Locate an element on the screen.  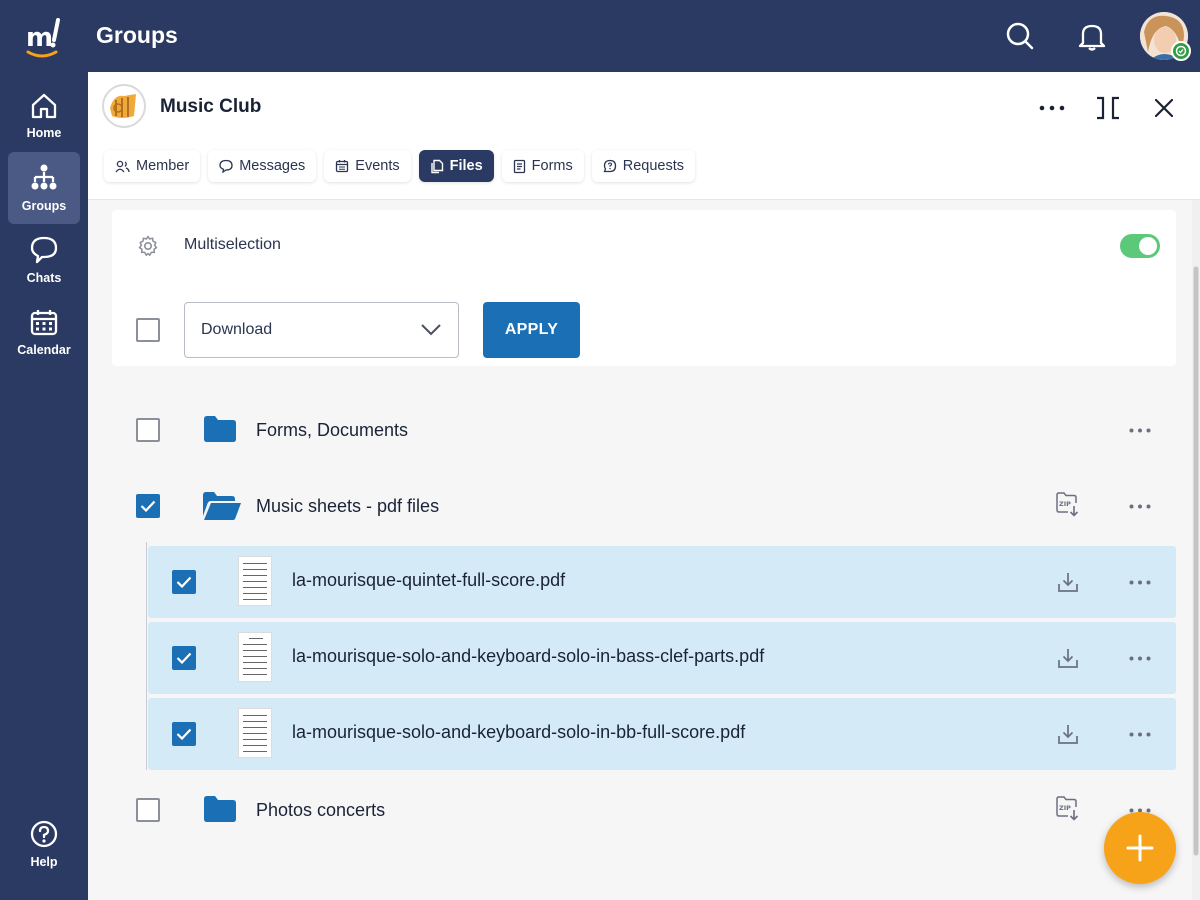
folder-row: Forms, Documents is located at coordinates (640, 430).